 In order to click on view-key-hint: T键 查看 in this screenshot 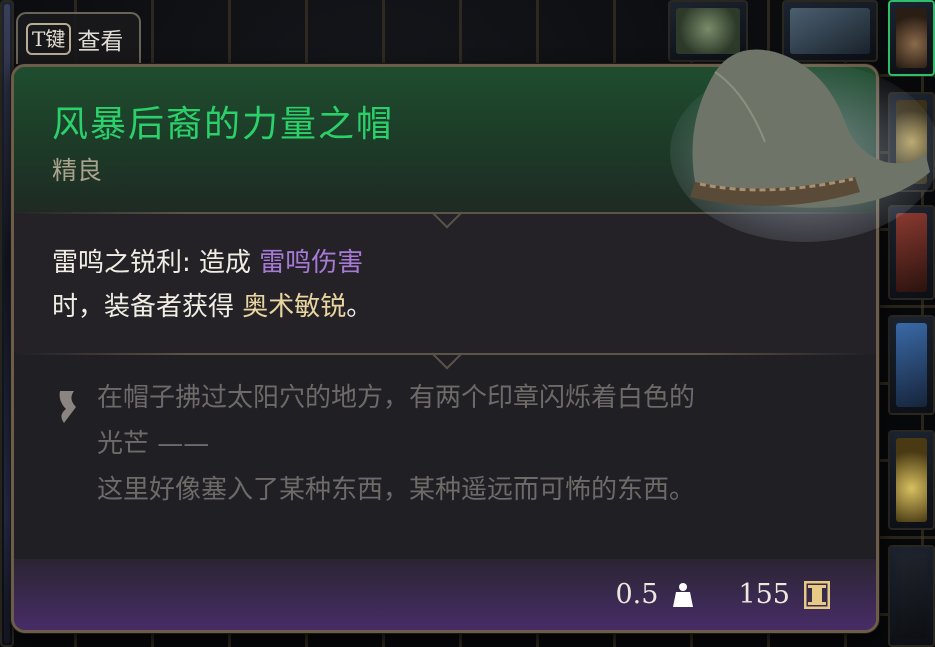, I will do `click(79, 38)`.